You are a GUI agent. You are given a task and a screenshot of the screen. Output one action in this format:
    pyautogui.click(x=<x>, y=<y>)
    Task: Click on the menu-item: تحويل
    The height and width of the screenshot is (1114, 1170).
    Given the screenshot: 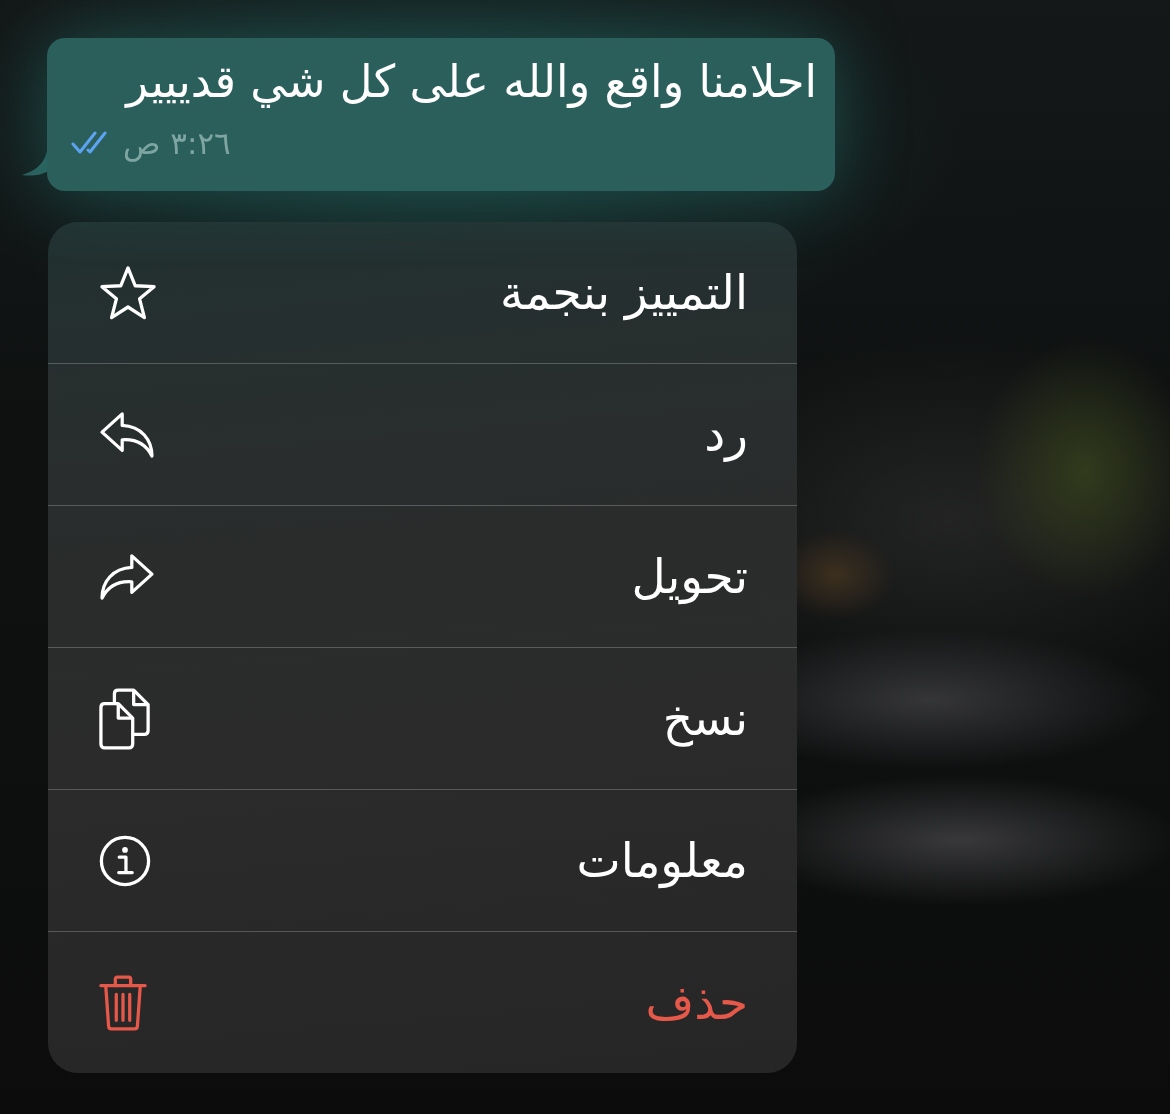 What is the action you would take?
    pyautogui.click(x=422, y=576)
    